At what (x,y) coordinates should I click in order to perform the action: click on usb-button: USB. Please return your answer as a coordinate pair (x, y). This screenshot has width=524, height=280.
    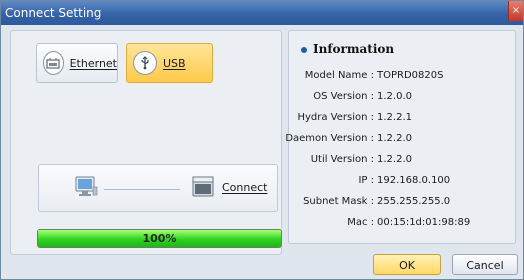
    Looking at the image, I should click on (169, 63).